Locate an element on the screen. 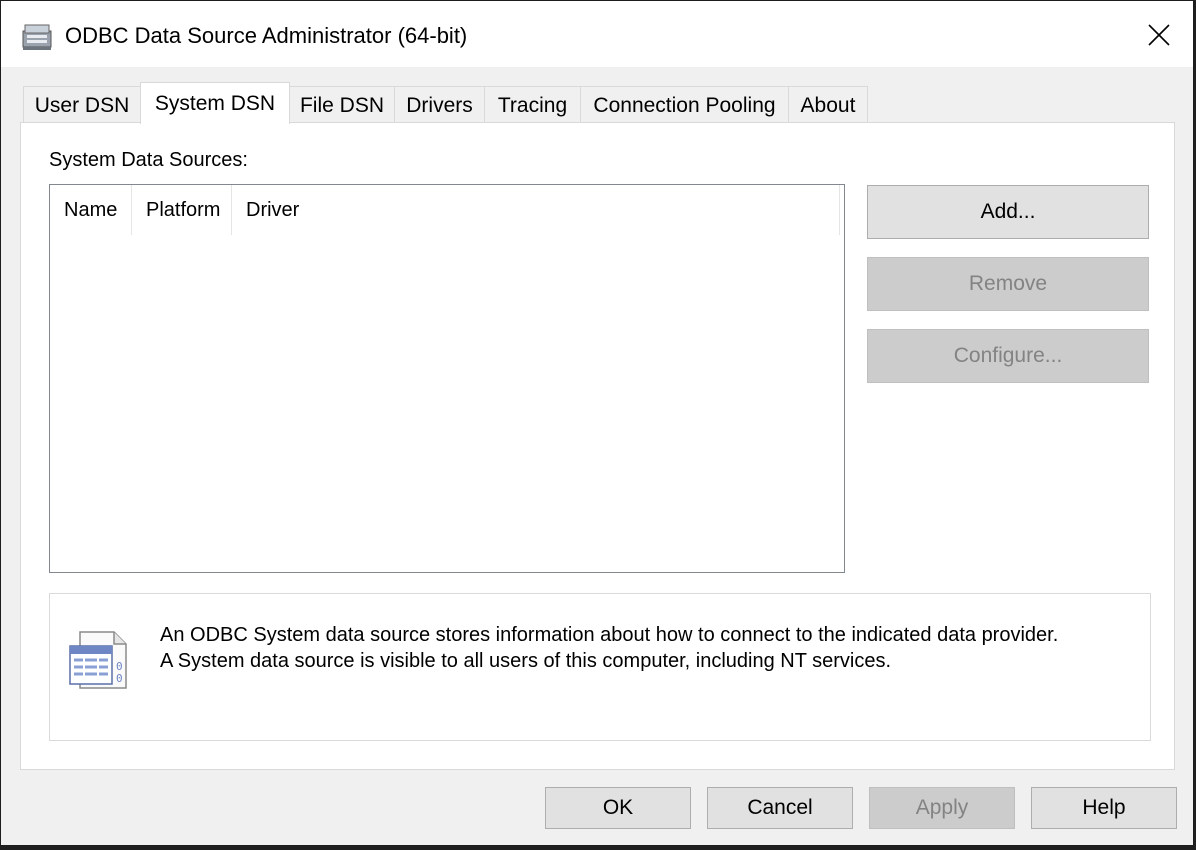 The width and height of the screenshot is (1196, 850). tab-label: User DSN is located at coordinates (82, 105).